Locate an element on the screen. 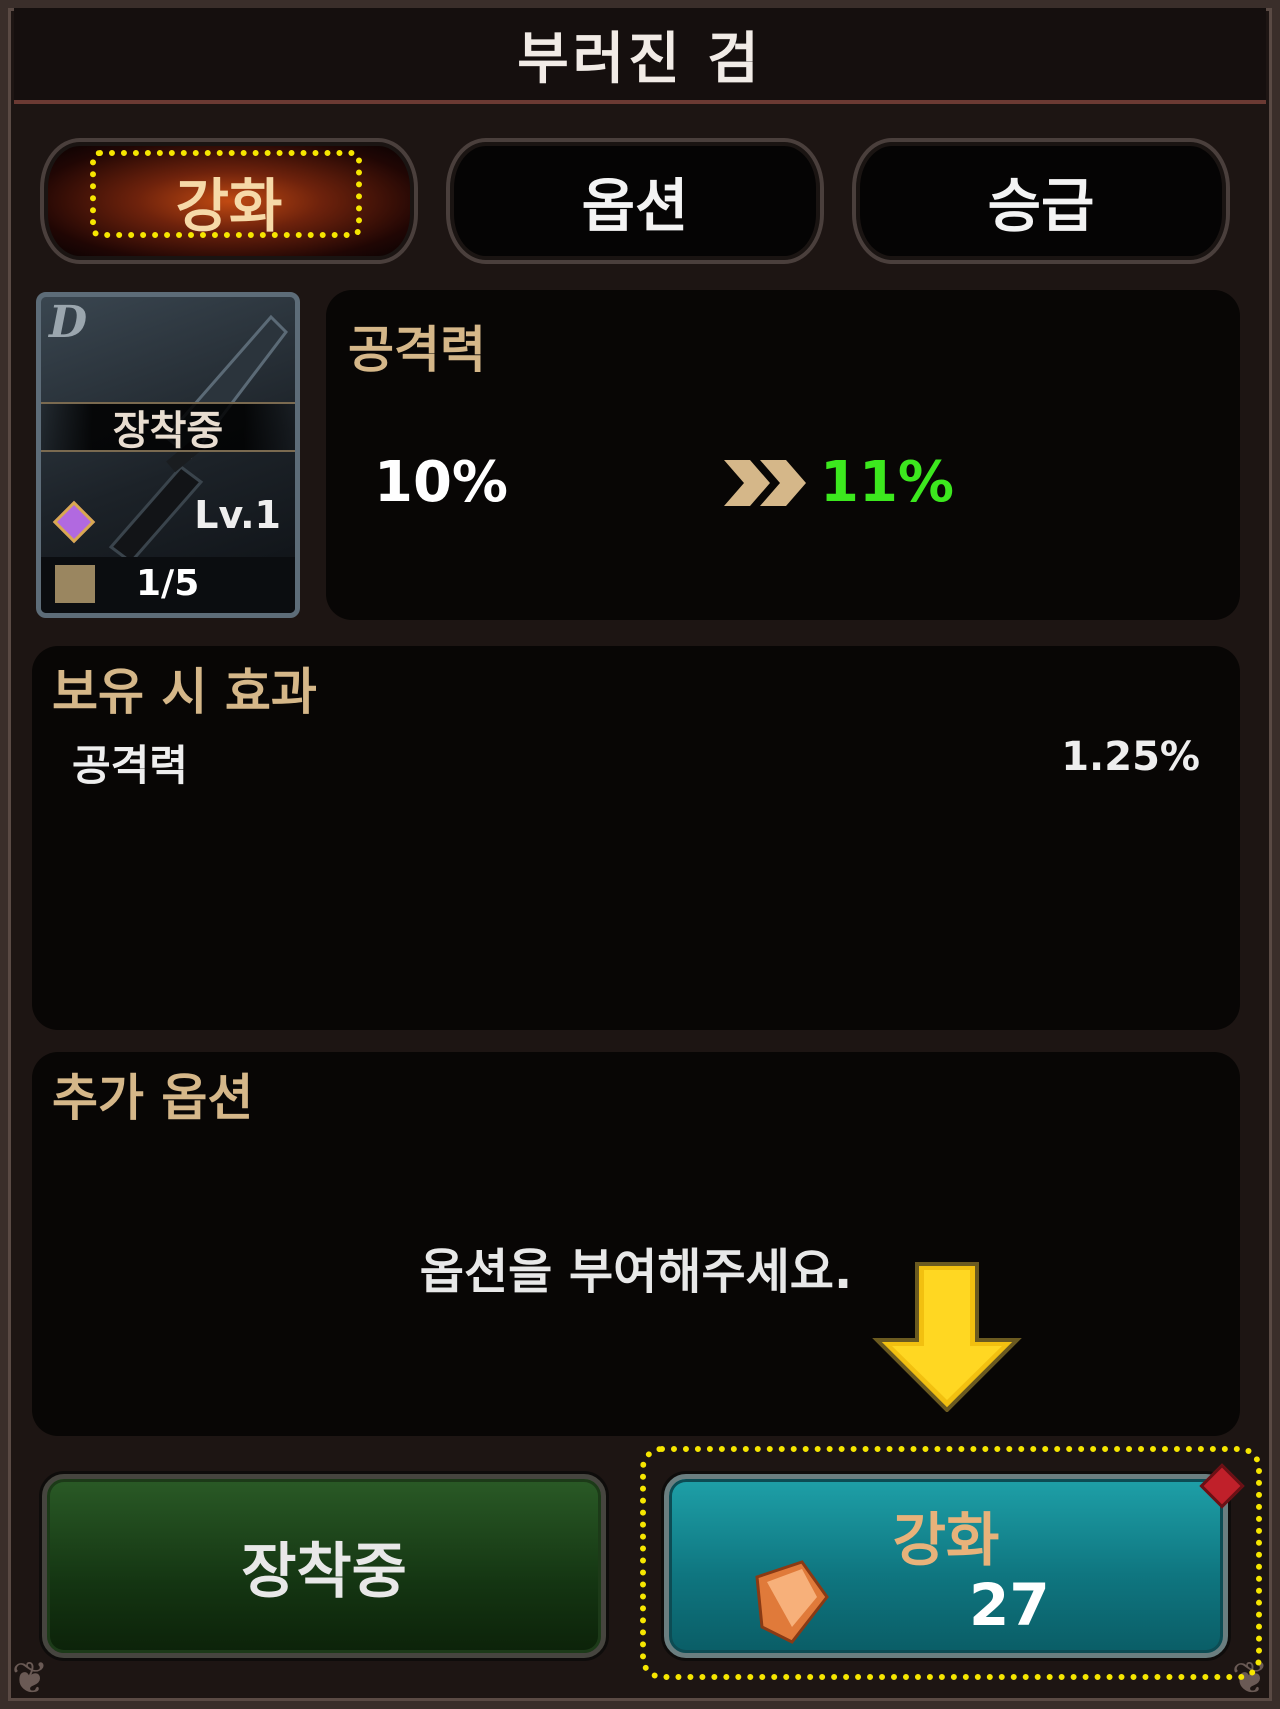 This screenshot has width=1280, height=1709. item-level: Lv.1 is located at coordinates (237, 515).